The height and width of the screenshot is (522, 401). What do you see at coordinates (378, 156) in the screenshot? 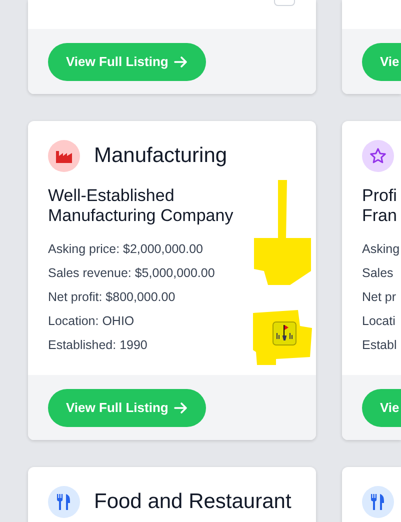
I see `star-icon` at bounding box center [378, 156].